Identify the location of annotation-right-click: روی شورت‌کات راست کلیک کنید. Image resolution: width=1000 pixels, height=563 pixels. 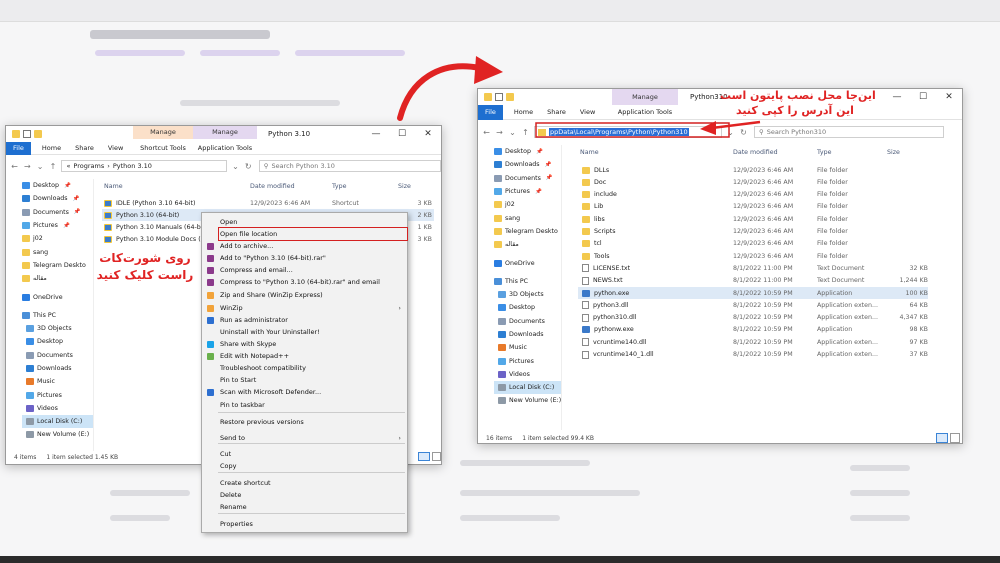
(145, 267).